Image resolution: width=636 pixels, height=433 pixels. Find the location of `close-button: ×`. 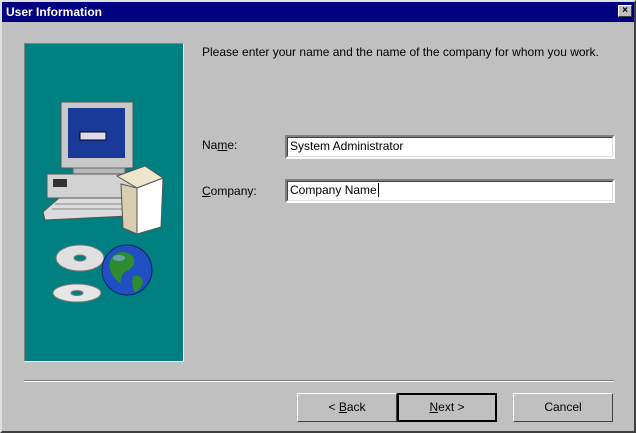

close-button: × is located at coordinates (625, 11).